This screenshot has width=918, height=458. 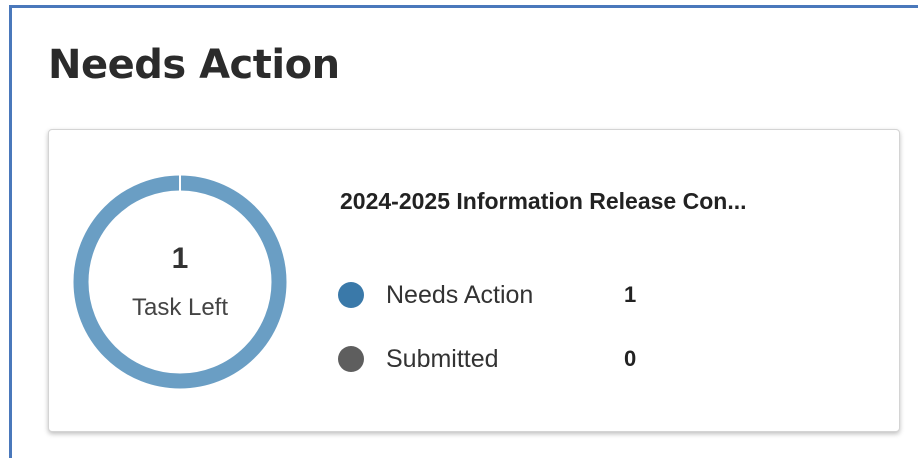 I want to click on donut-ring, so click(x=180, y=282).